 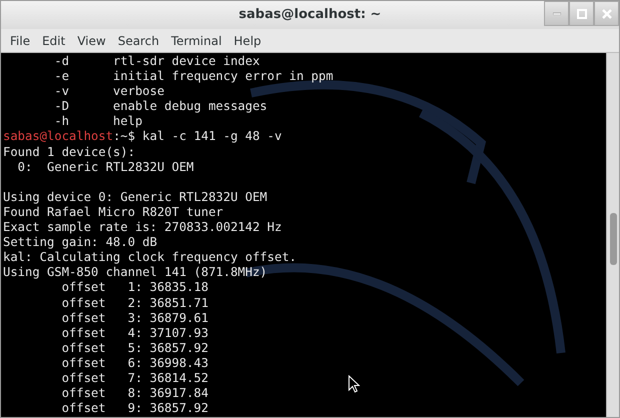 I want to click on menu-item: View, so click(x=91, y=41).